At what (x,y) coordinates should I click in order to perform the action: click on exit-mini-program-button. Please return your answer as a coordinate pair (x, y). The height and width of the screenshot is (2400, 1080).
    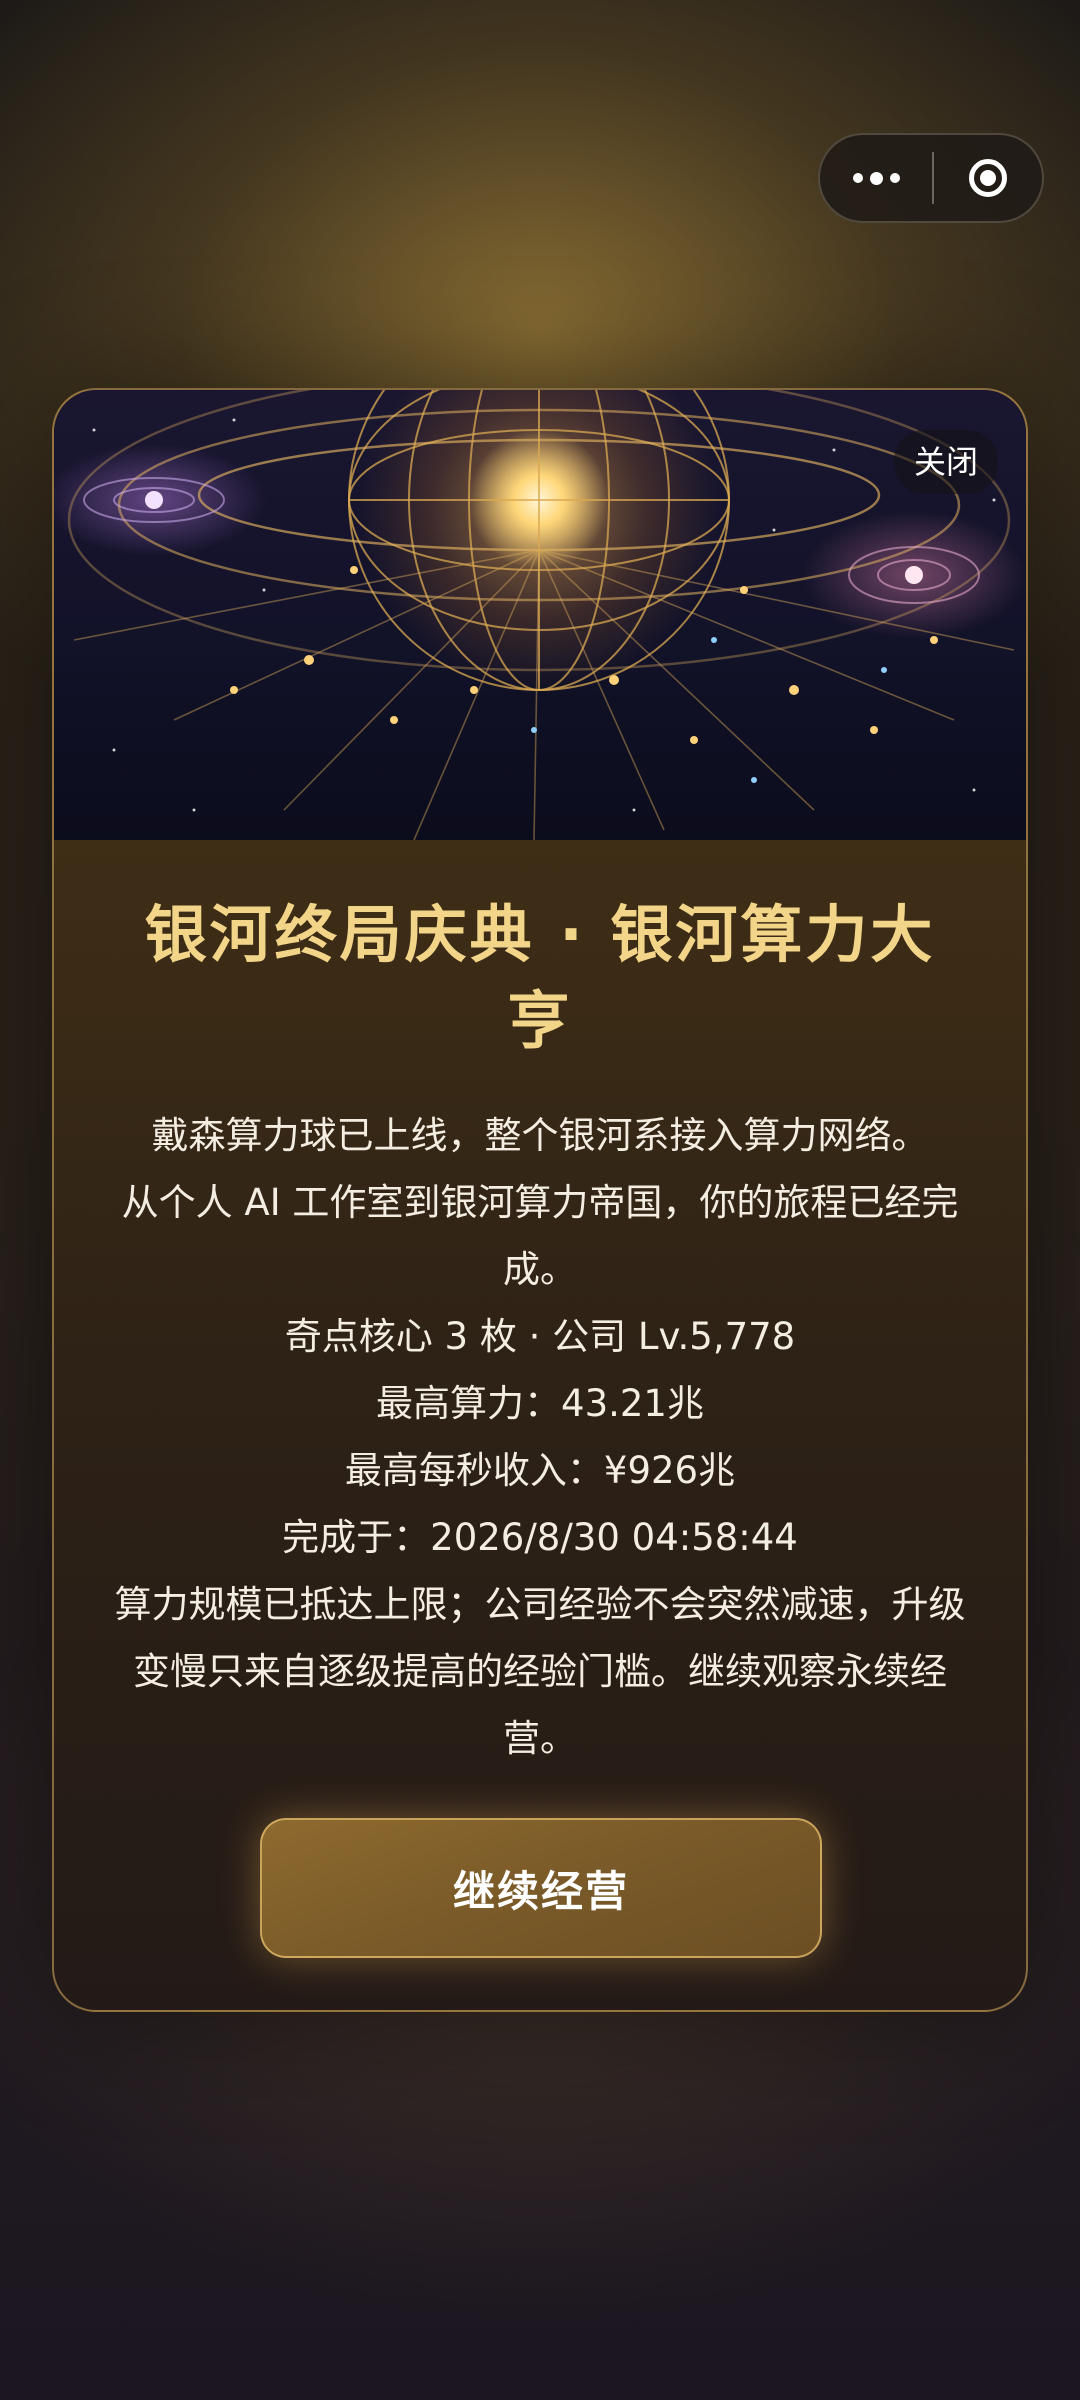
    Looking at the image, I should click on (988, 178).